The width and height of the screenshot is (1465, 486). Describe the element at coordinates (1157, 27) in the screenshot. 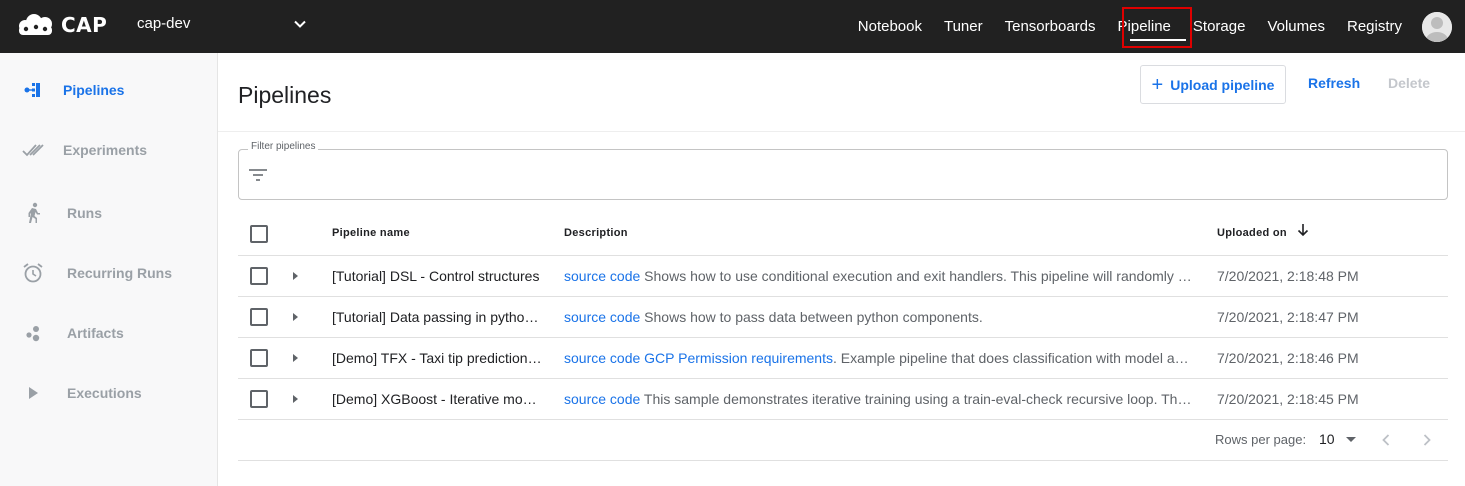

I see `active-nav-highlight` at that location.